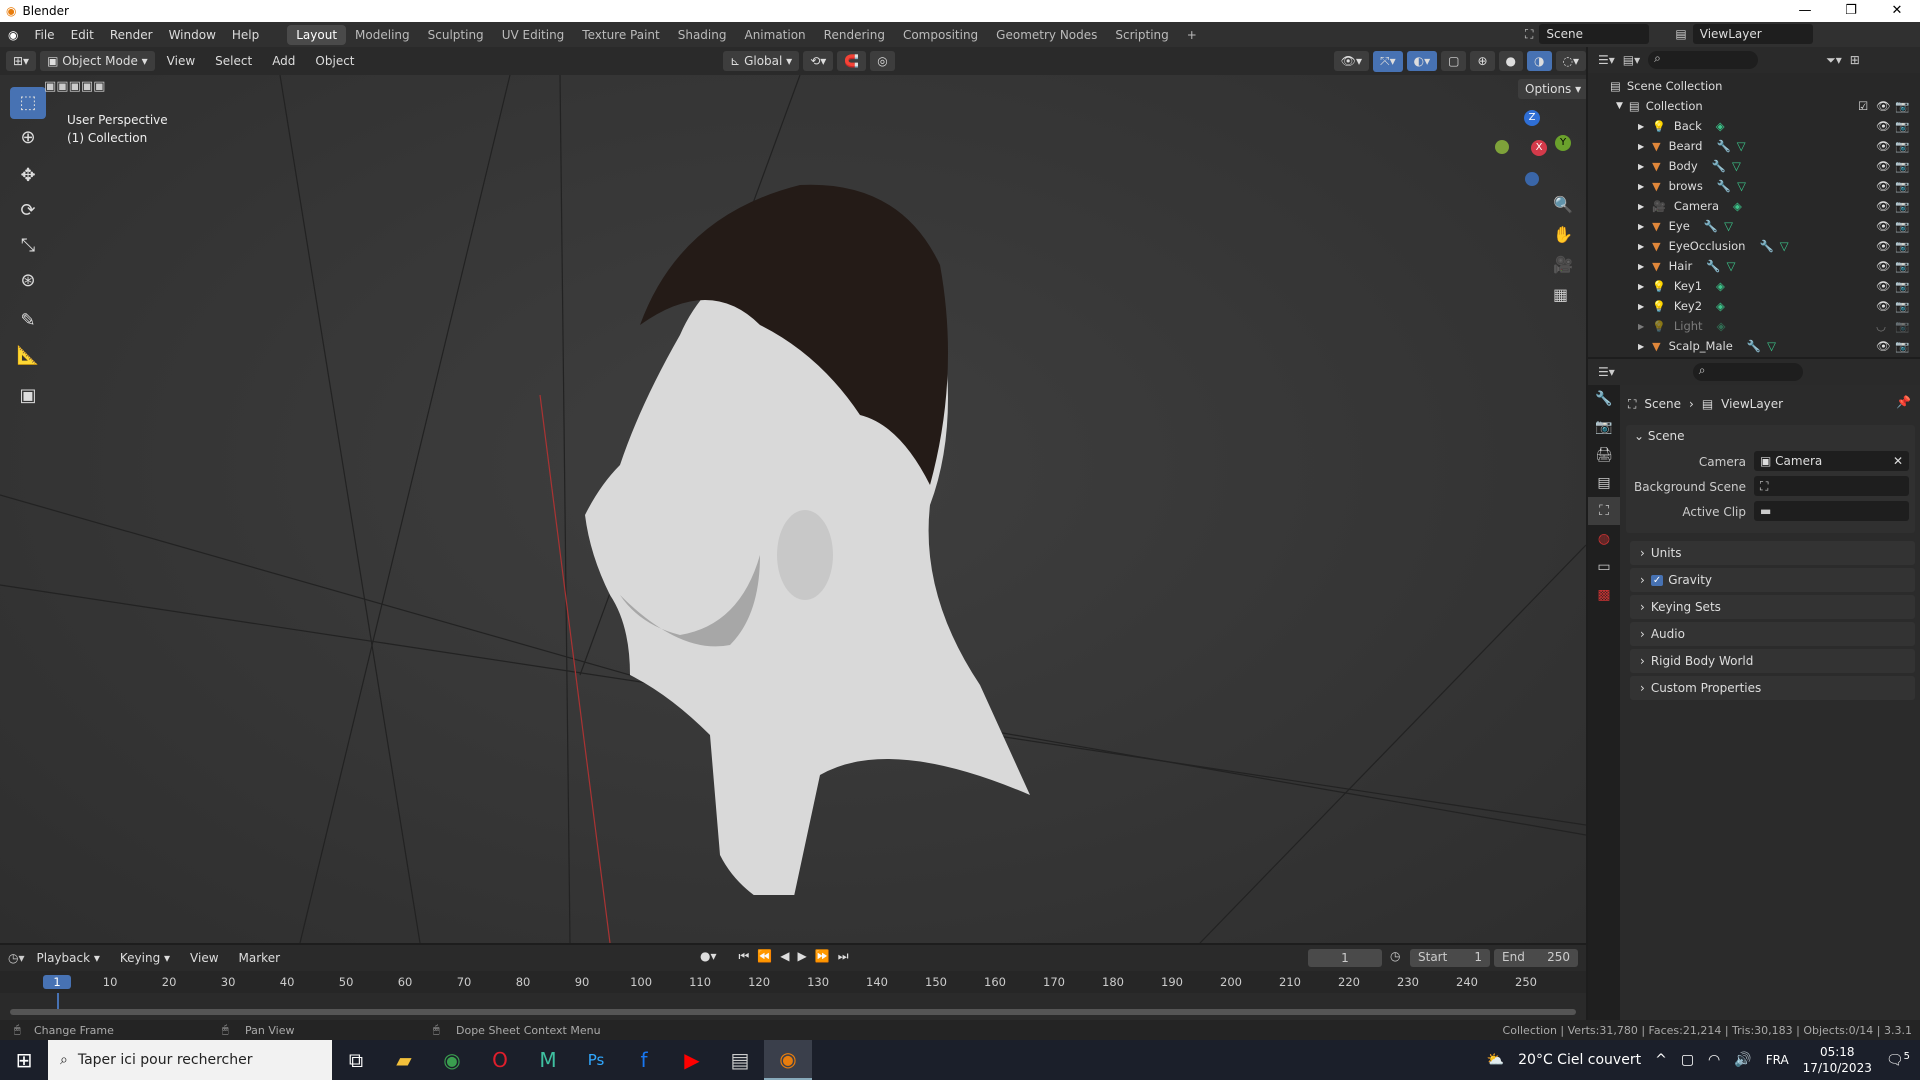 This screenshot has width=1920, height=1080. I want to click on language-indicator: FRA, so click(1777, 1060).